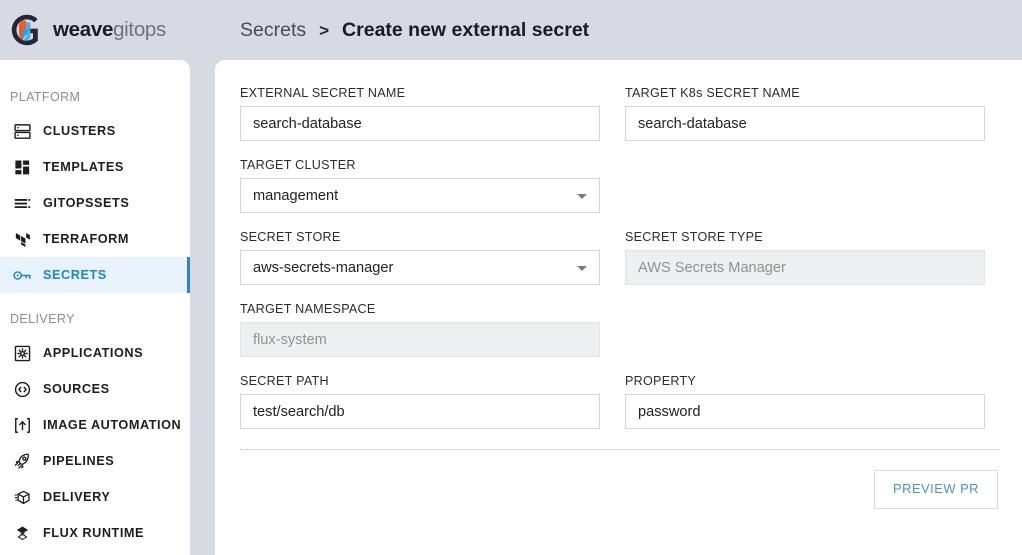  Describe the element at coordinates (79, 461) in the screenshot. I see `sidebar-item-label: PIPELINES` at that location.